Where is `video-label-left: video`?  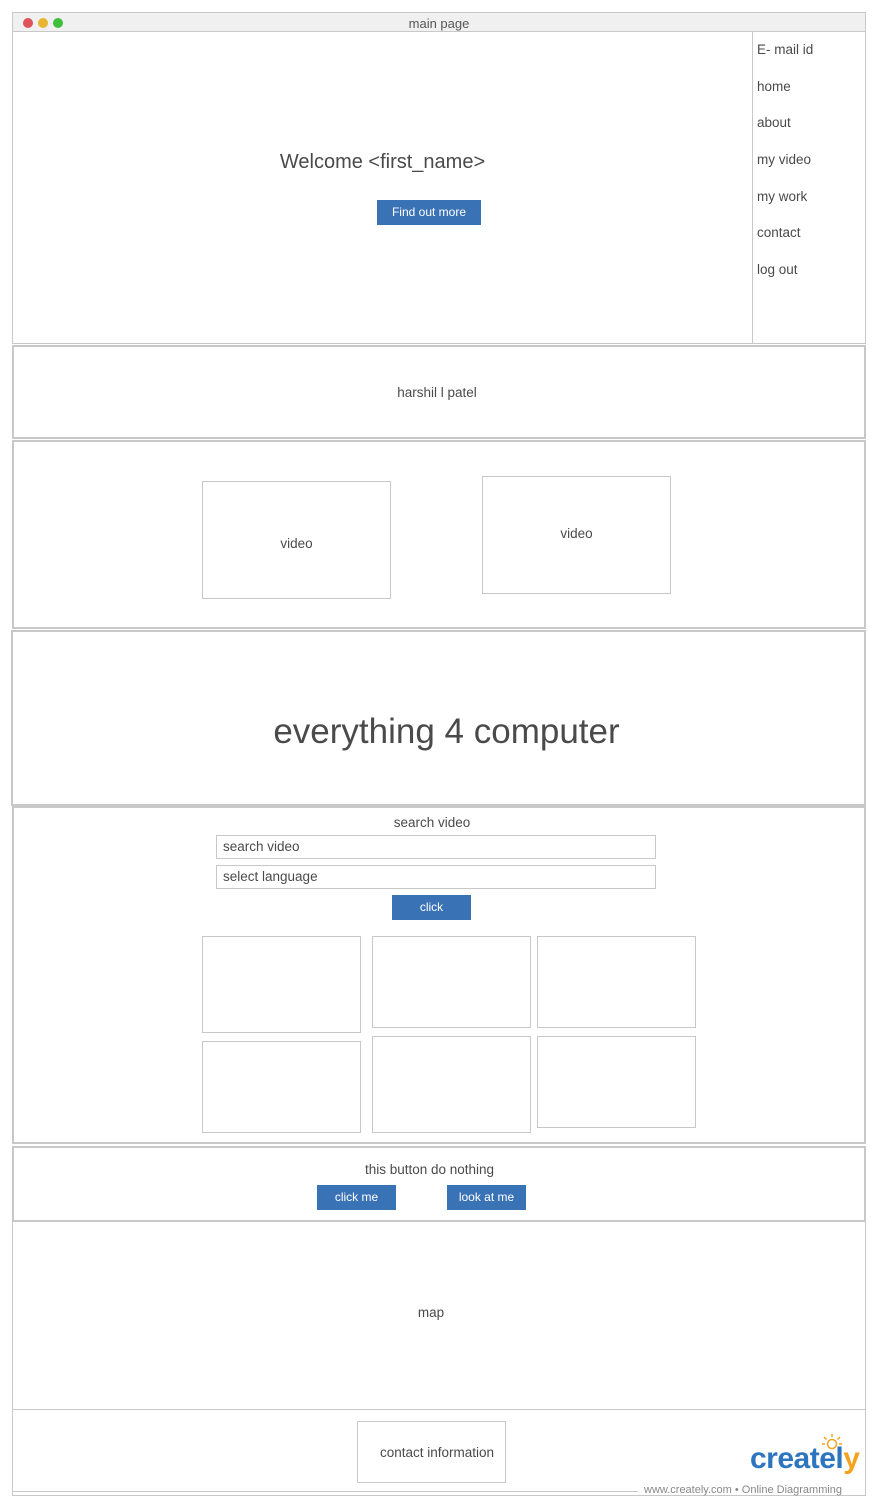
video-label-left: video is located at coordinates (296, 543).